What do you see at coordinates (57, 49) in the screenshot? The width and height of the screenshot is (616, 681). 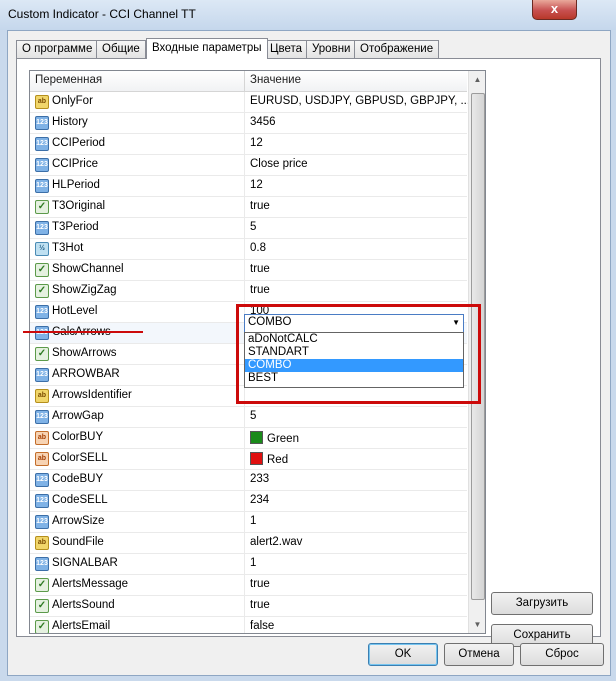 I see `tab-about: О программе` at bounding box center [57, 49].